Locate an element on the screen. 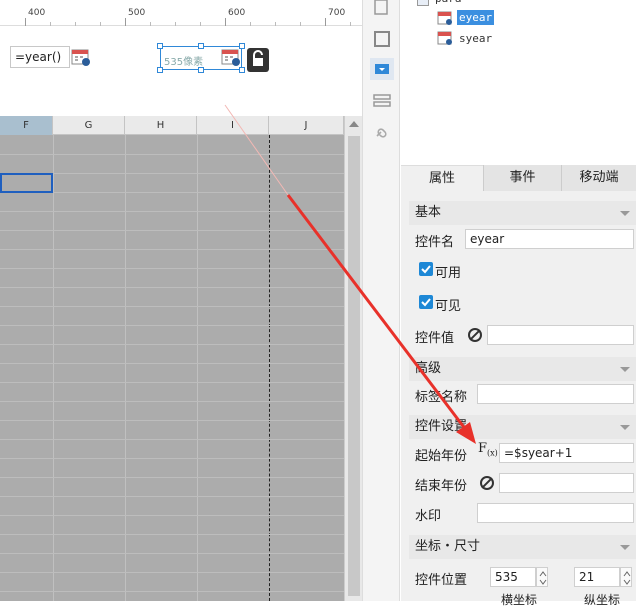  section-advanced-title: 高级 is located at coordinates (428, 368).